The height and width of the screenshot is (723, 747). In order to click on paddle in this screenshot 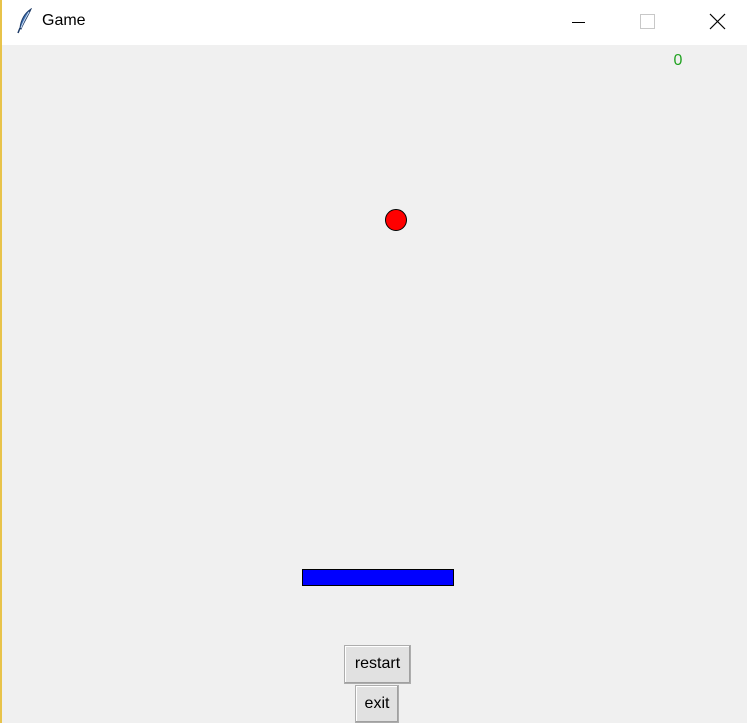, I will do `click(378, 577)`.